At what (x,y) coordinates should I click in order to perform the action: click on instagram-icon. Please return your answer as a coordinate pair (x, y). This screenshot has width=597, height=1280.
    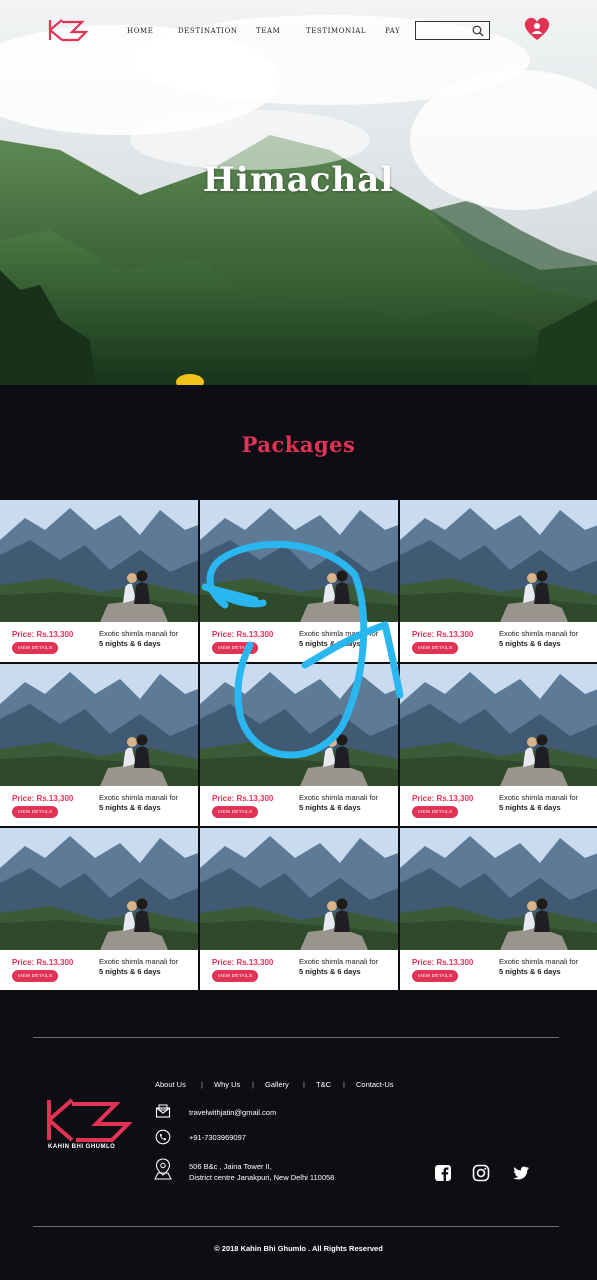
    Looking at the image, I should click on (481, 1173).